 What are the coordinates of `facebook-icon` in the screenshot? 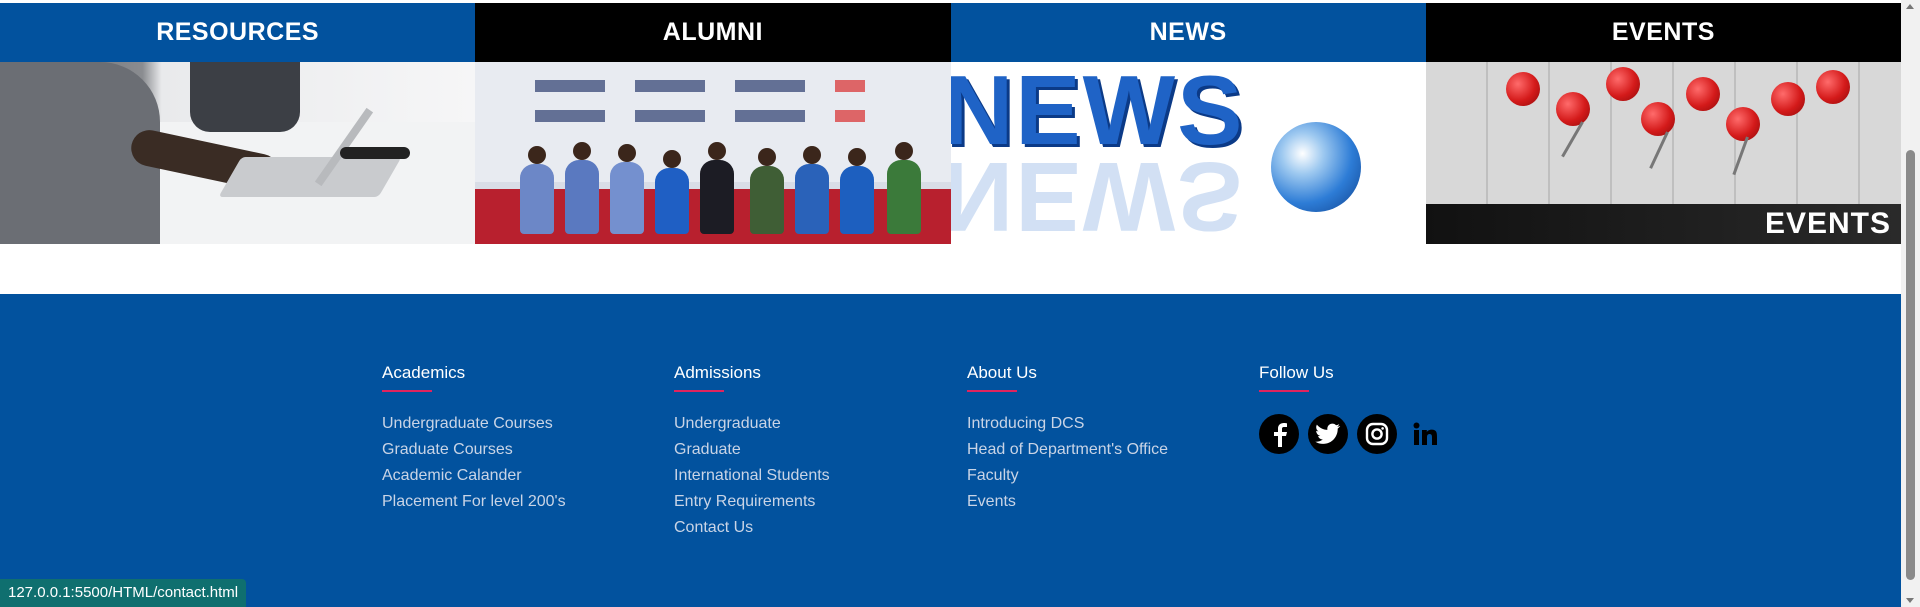 It's located at (1279, 434).